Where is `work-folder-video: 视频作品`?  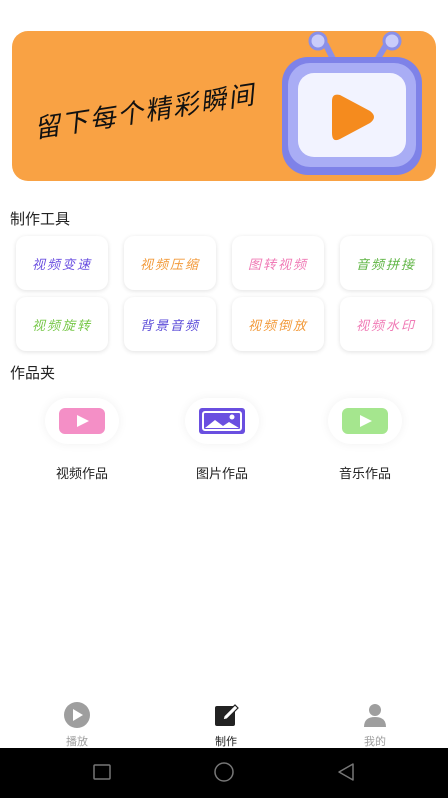
work-folder-video: 视频作品 is located at coordinates (82, 440).